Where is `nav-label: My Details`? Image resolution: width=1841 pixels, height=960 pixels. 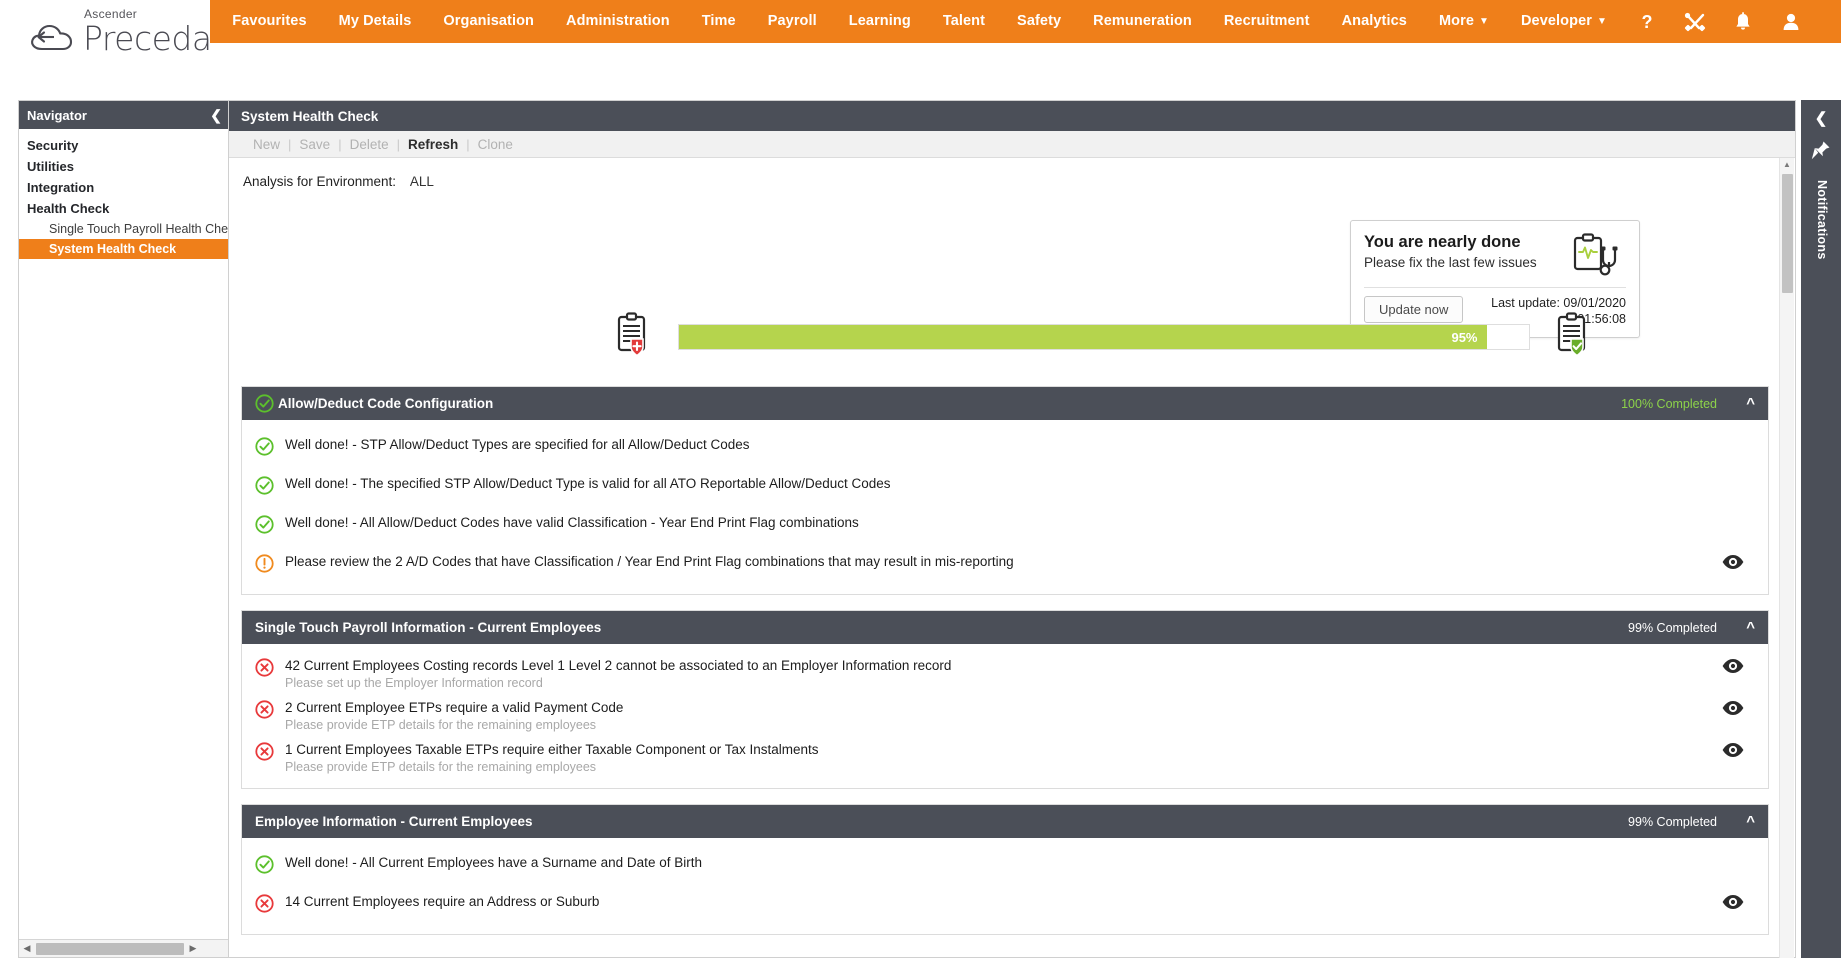 nav-label: My Details is located at coordinates (375, 21).